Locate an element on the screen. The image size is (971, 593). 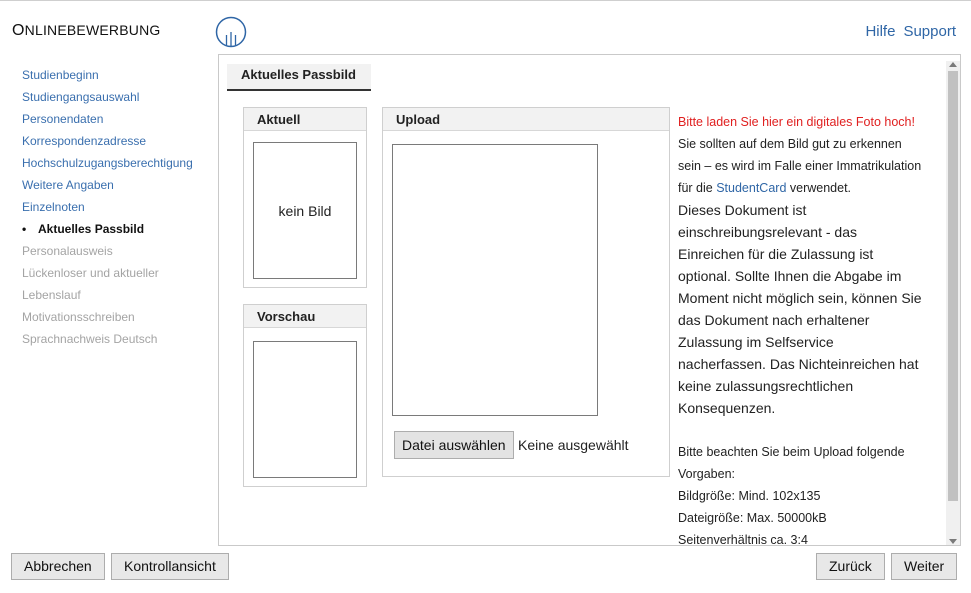
relevance-line: optional. Sollte Ihnen die Abgabe im is located at coordinates (790, 276).